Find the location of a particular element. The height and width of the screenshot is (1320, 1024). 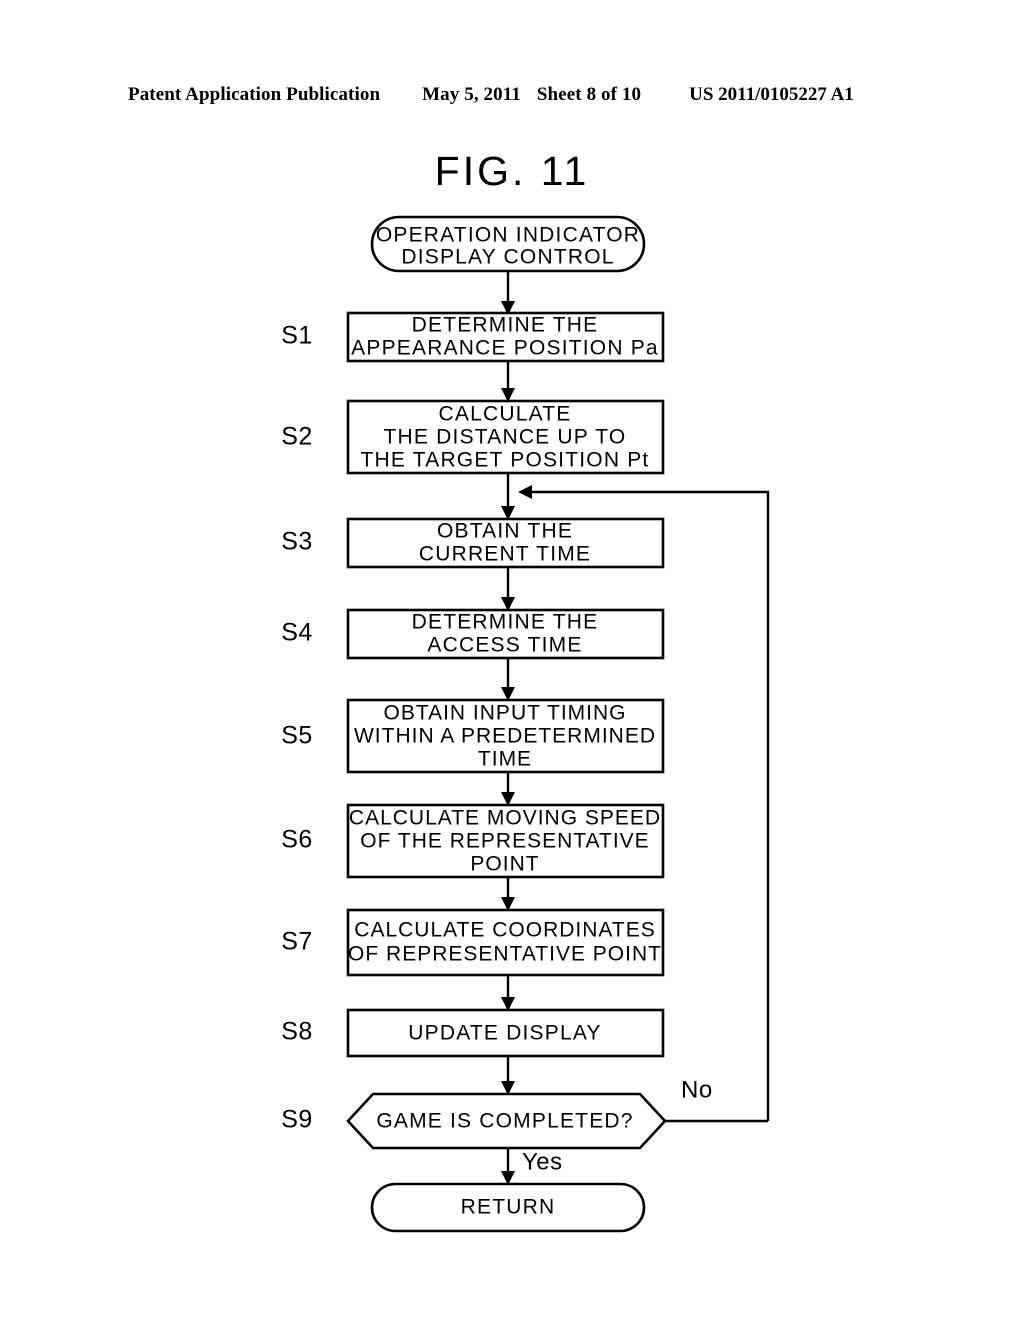

connector-s4-to-s5 is located at coordinates (508, 679).